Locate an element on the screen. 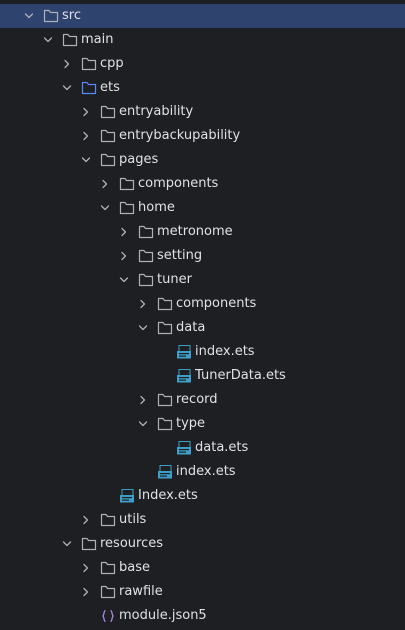 The height and width of the screenshot is (630, 405). tree-item: tuner is located at coordinates (202, 280).